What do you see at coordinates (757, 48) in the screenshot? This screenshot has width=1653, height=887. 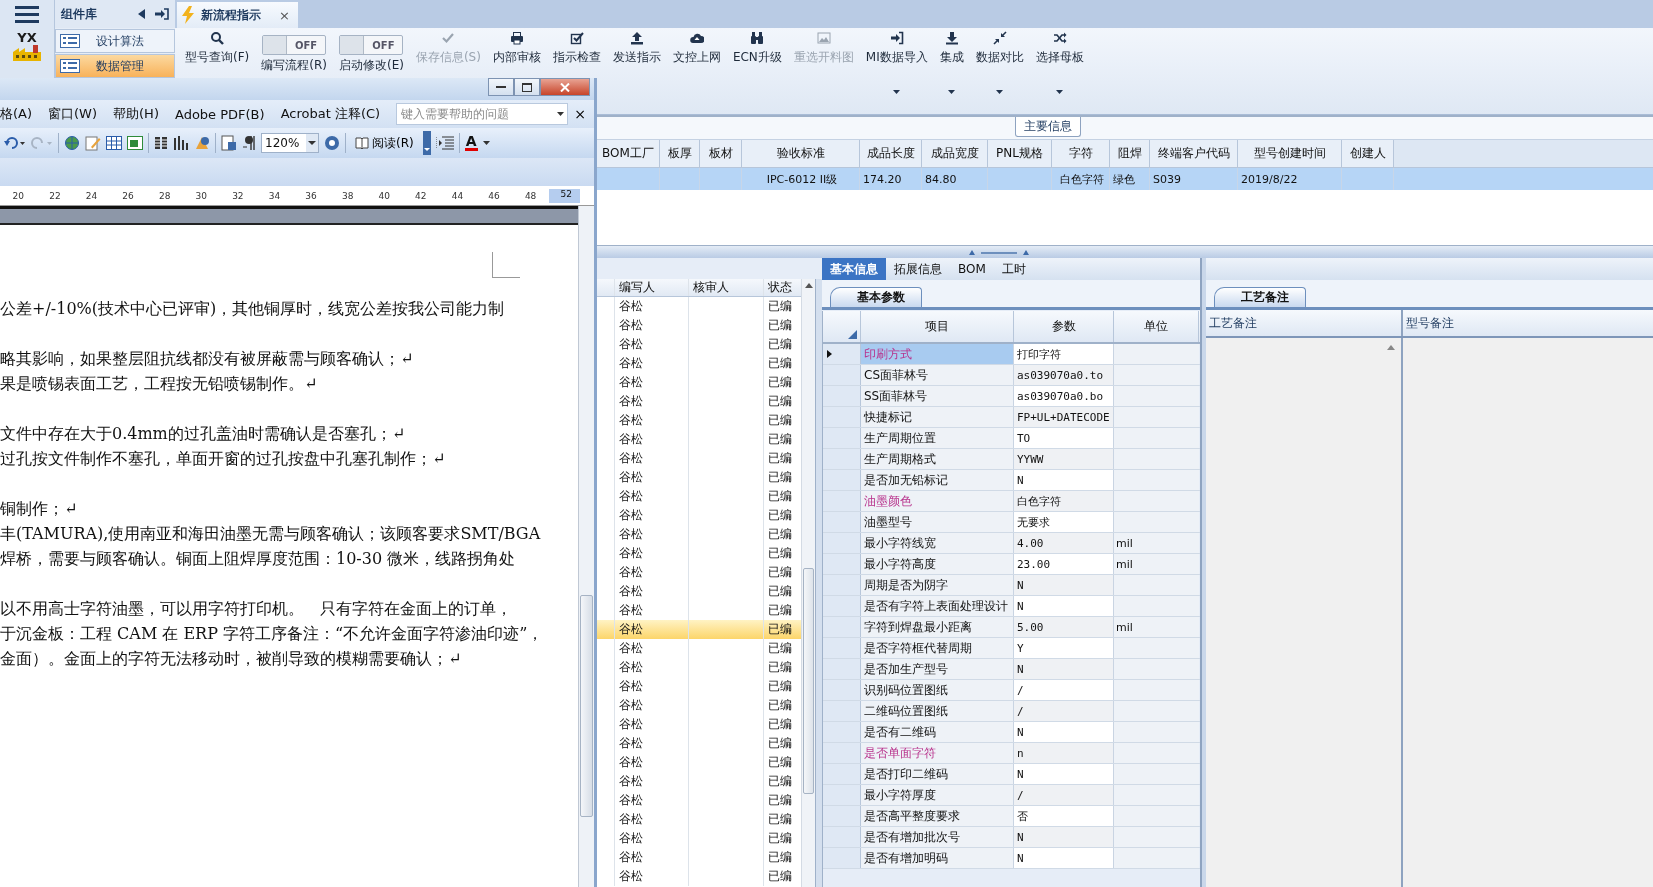 I see `toolbar-button: ECN升级` at bounding box center [757, 48].